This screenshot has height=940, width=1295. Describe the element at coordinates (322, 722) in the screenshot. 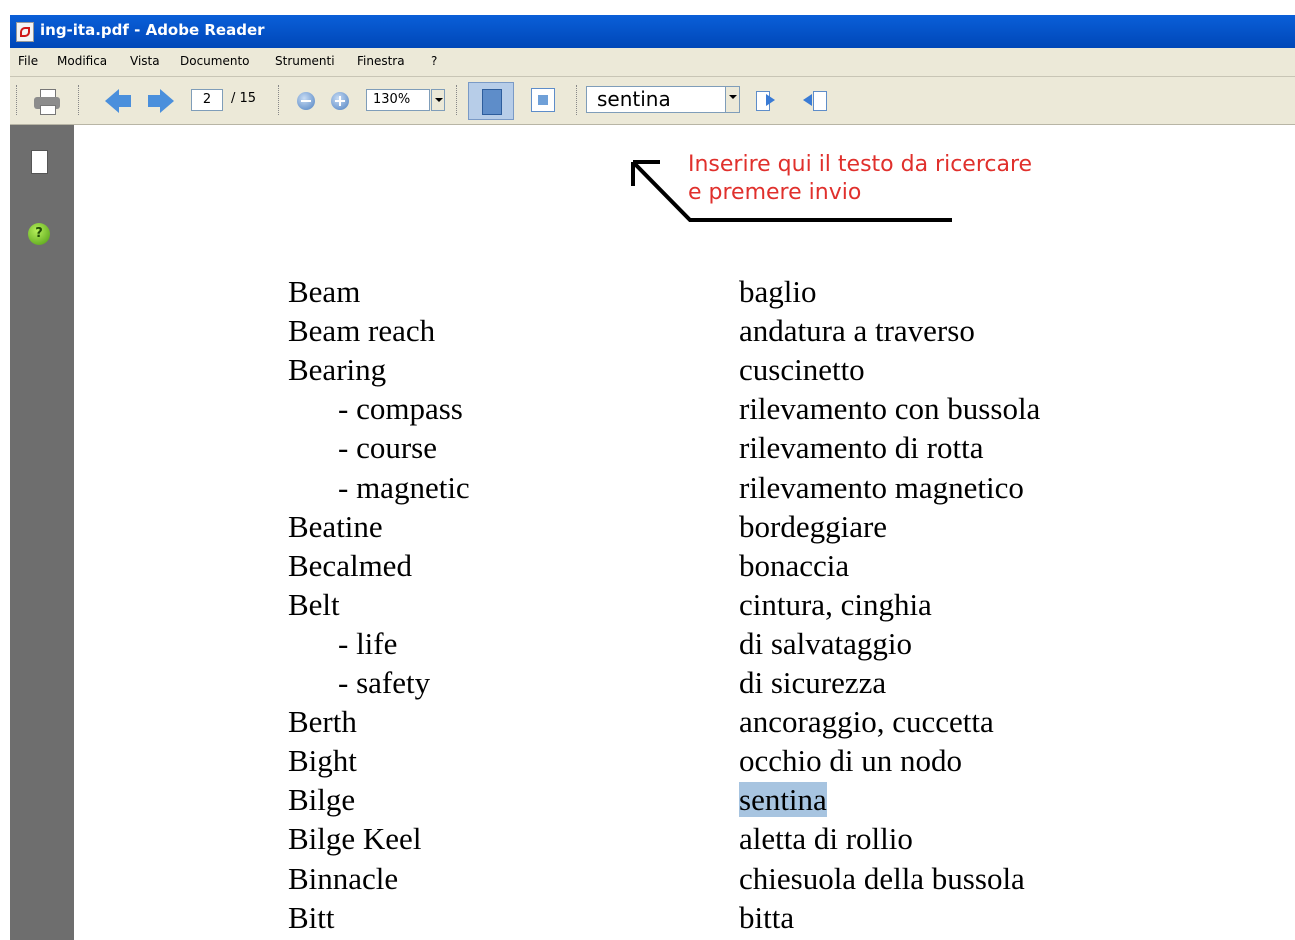

I see `glossary-term: Berth` at that location.